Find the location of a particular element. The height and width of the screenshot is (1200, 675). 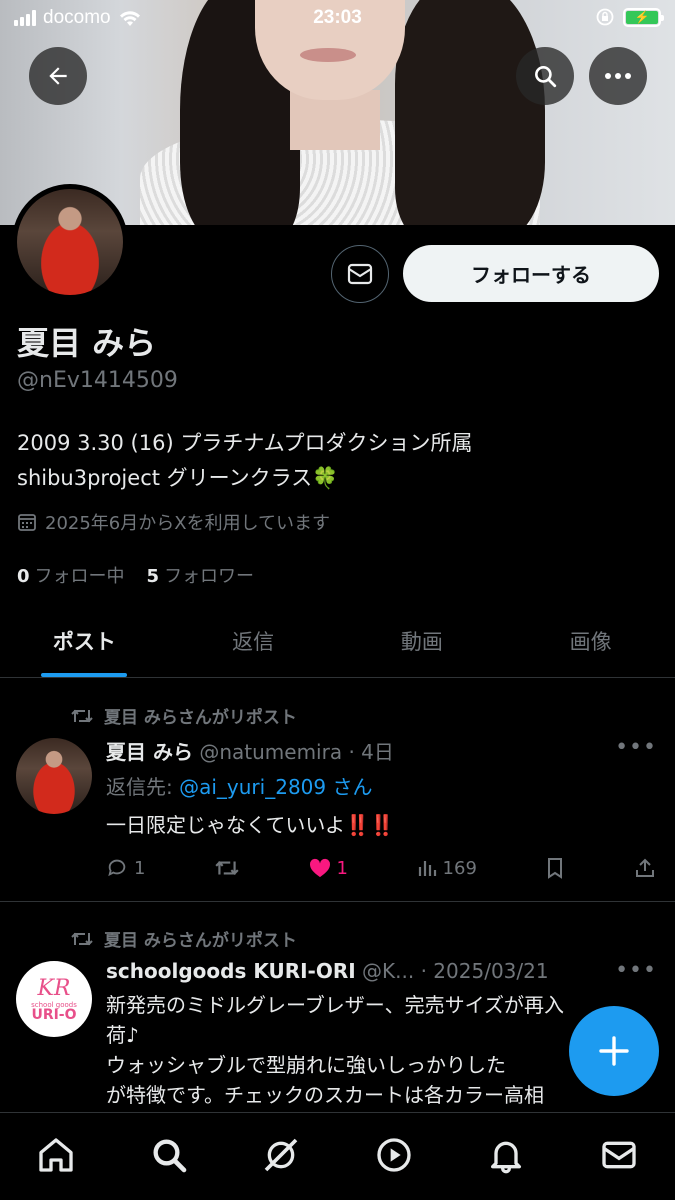

message-button is located at coordinates (360, 274).